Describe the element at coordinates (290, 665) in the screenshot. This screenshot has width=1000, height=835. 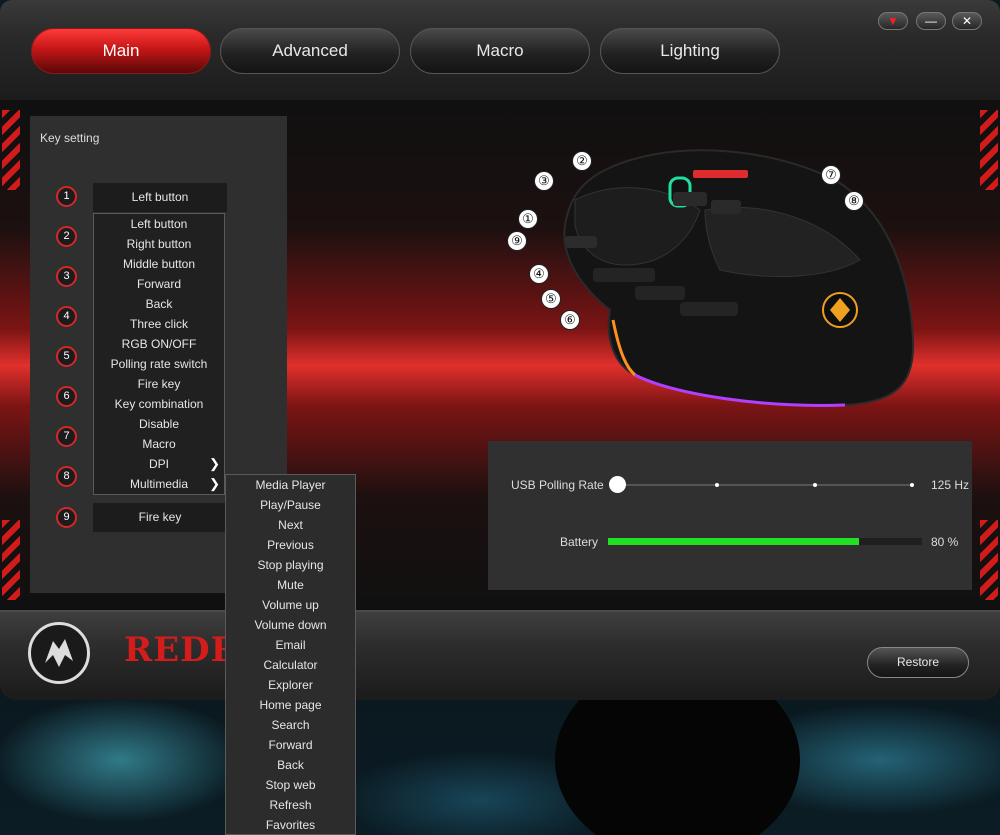
I see `submenu-item: Calculator` at that location.